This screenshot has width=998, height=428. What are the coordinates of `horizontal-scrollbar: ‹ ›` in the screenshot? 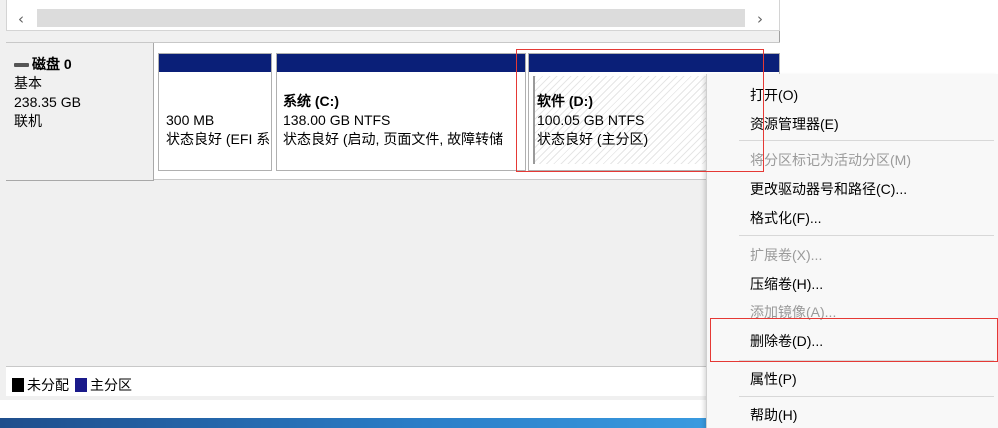 It's located at (393, 15).